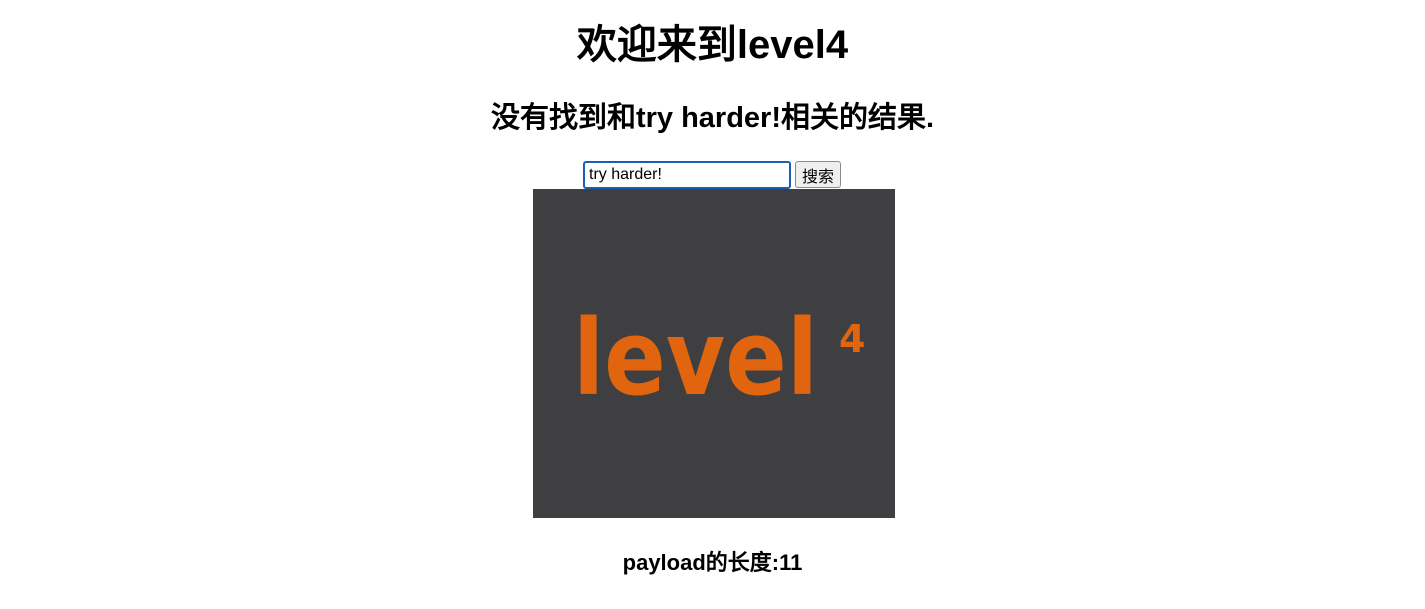 The height and width of the screenshot is (609, 1425). I want to click on logo-text: level, so click(695, 358).